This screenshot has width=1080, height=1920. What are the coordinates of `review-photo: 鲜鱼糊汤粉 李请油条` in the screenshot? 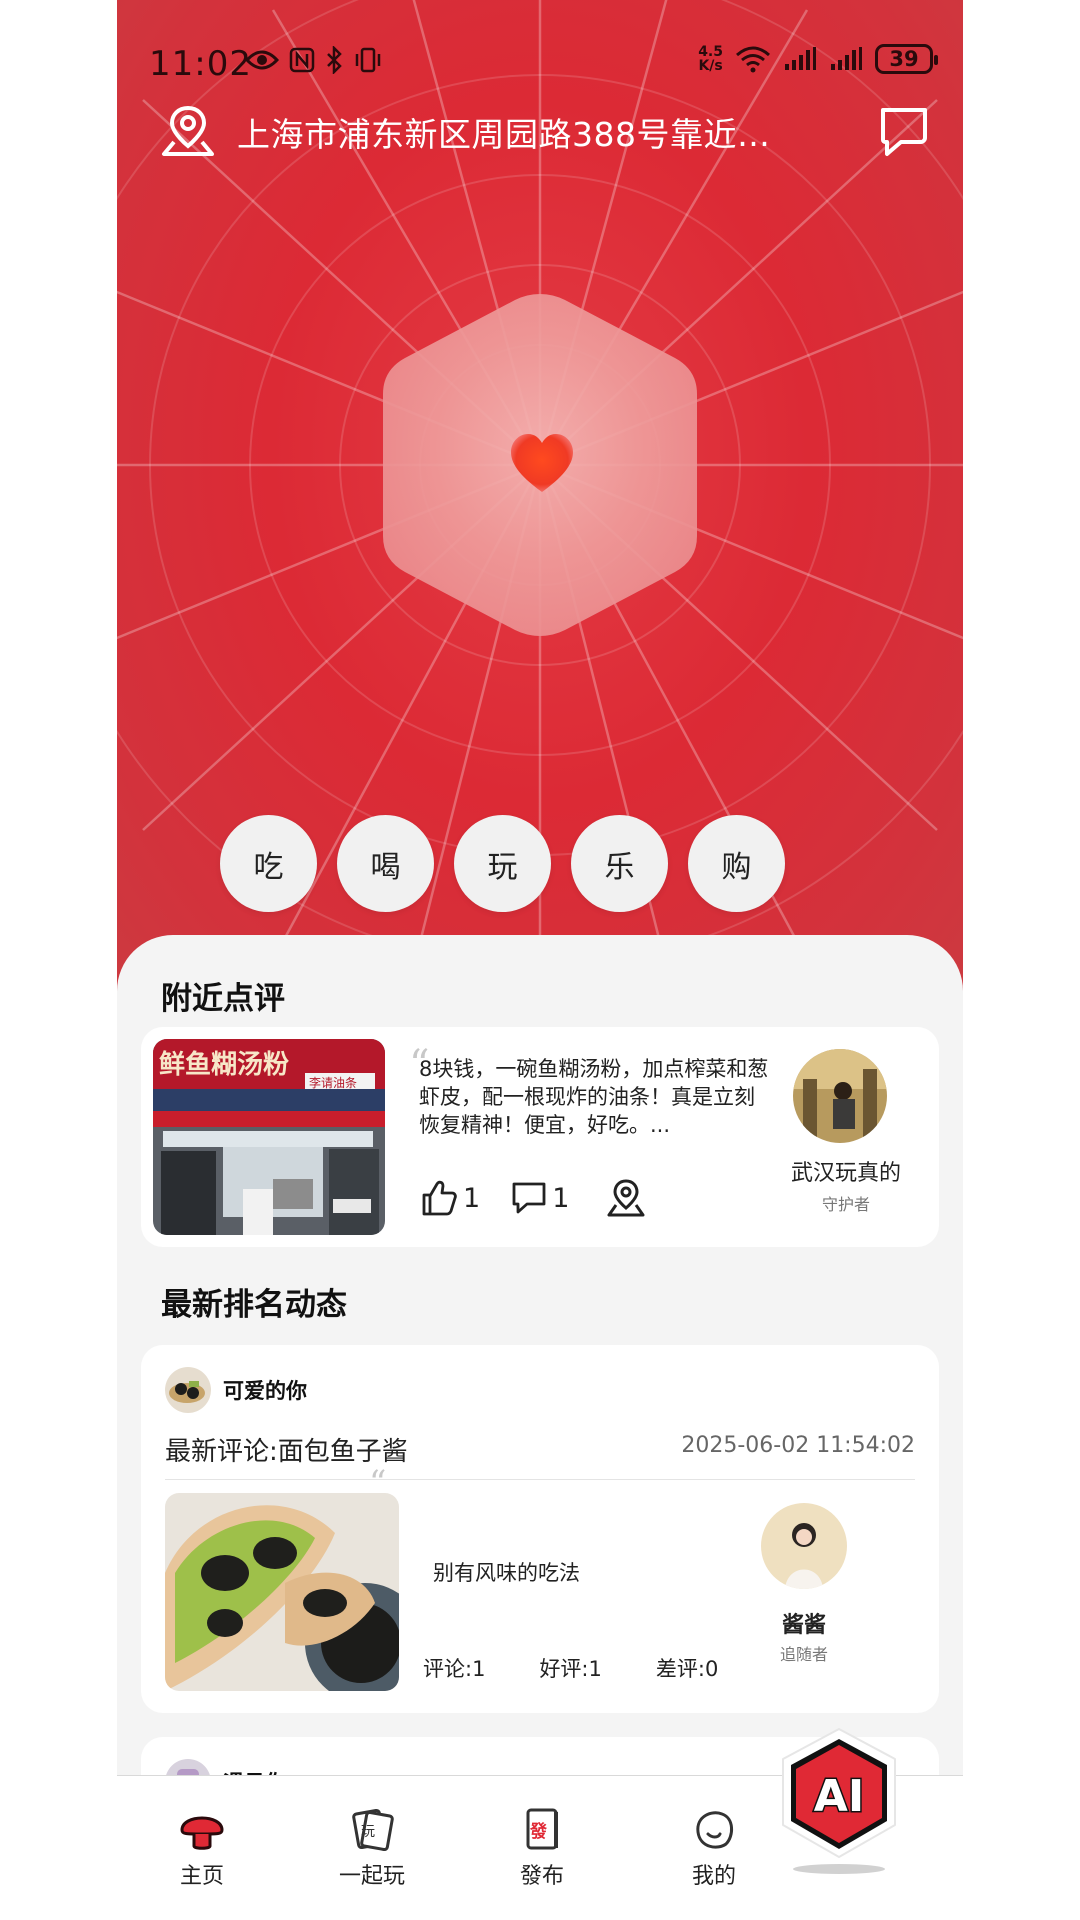 It's located at (269, 1137).